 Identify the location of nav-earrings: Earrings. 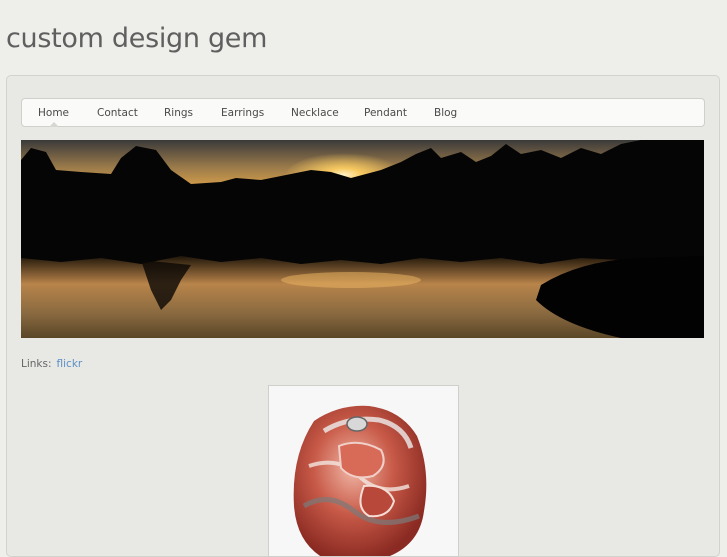
(242, 112).